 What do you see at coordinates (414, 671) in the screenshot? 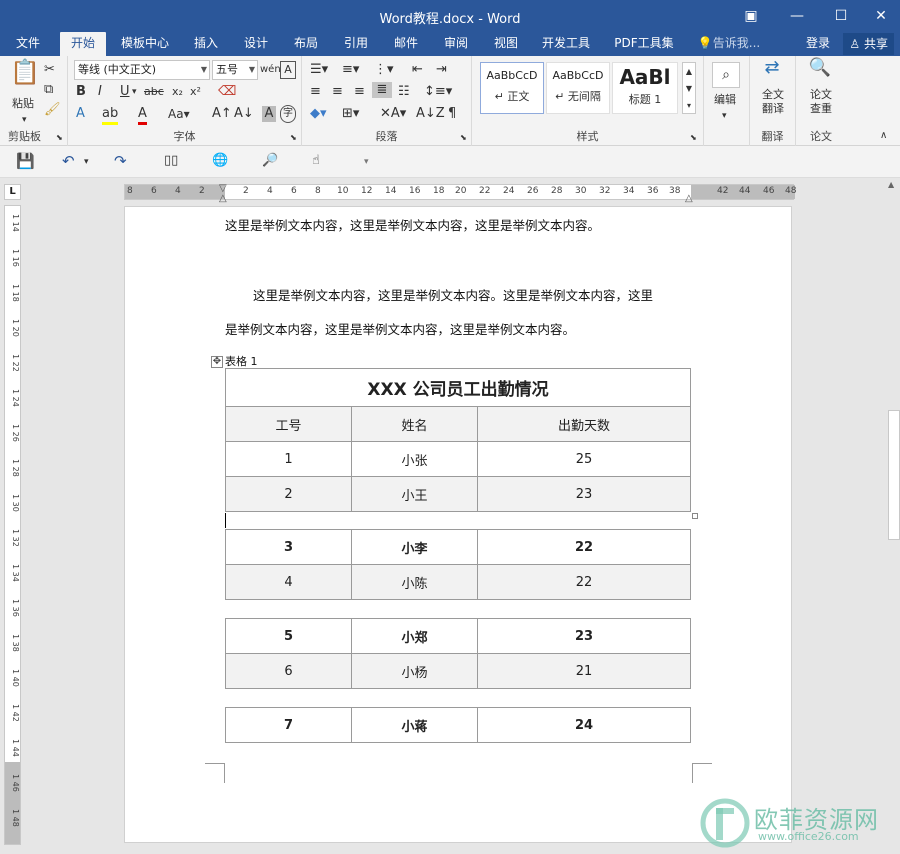
I see `cell: 小杨` at bounding box center [414, 671].